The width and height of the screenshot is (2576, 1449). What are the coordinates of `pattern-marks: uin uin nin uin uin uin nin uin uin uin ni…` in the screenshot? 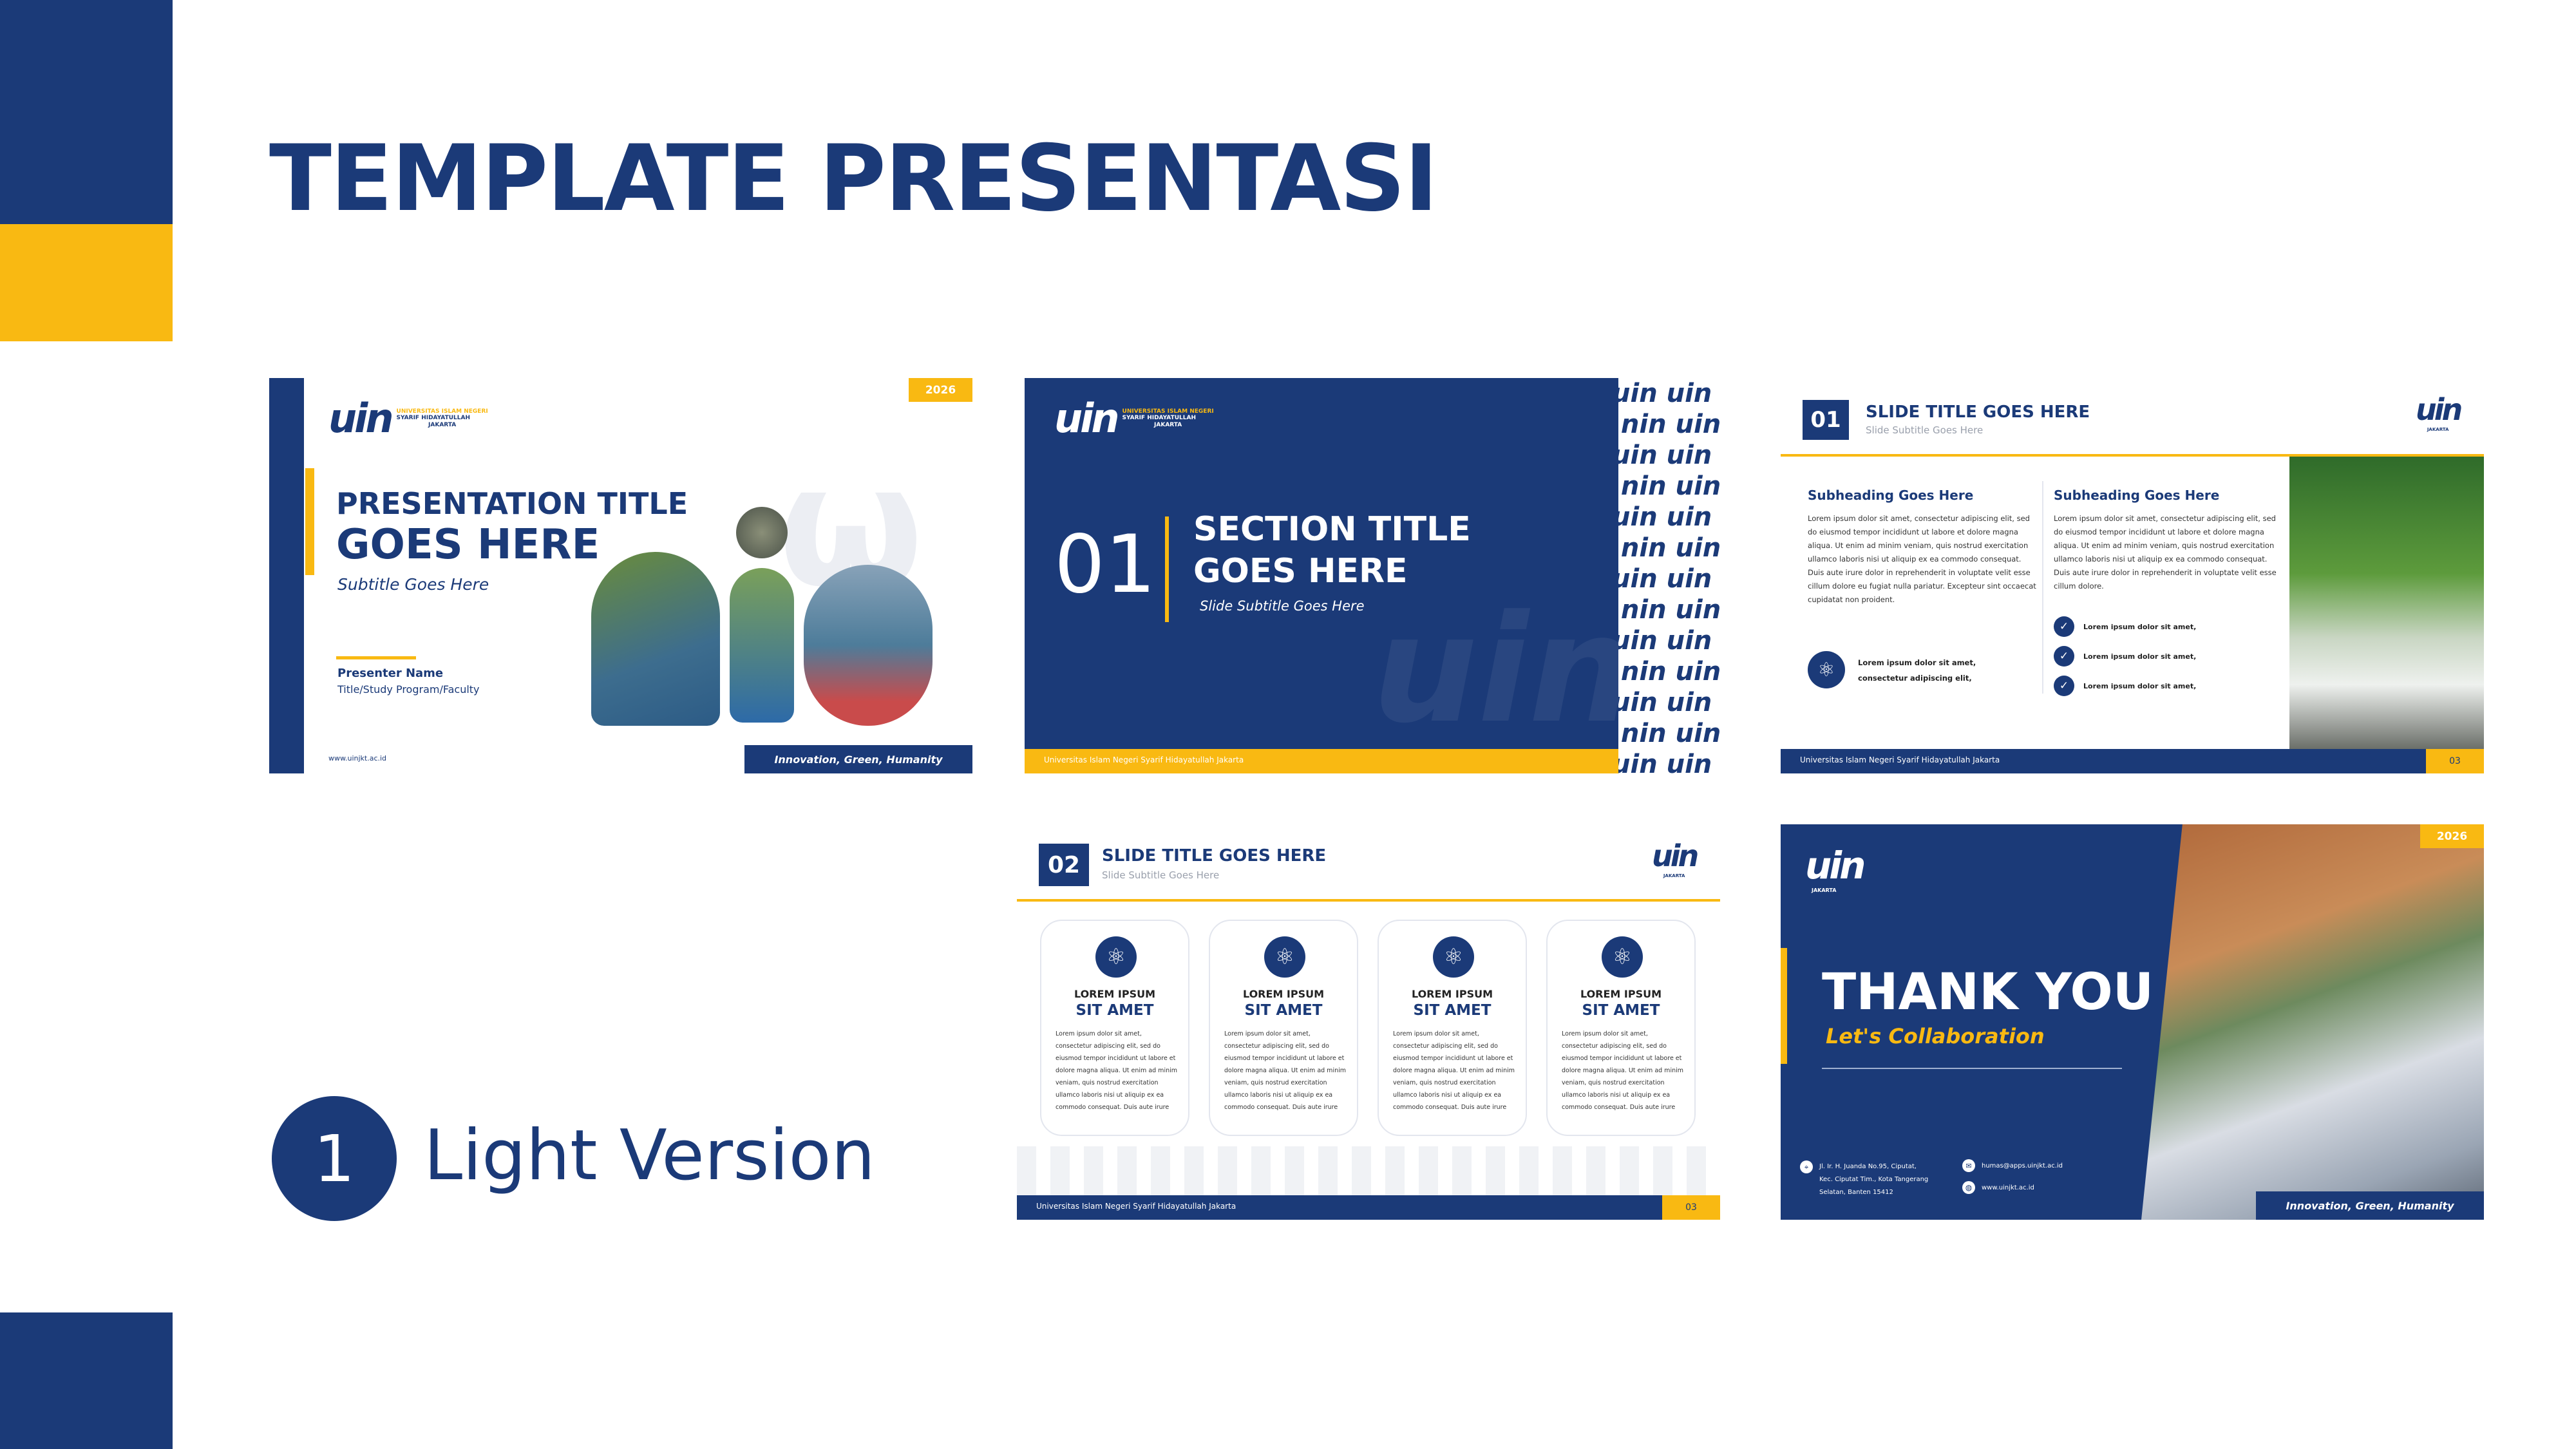 It's located at (1669, 576).